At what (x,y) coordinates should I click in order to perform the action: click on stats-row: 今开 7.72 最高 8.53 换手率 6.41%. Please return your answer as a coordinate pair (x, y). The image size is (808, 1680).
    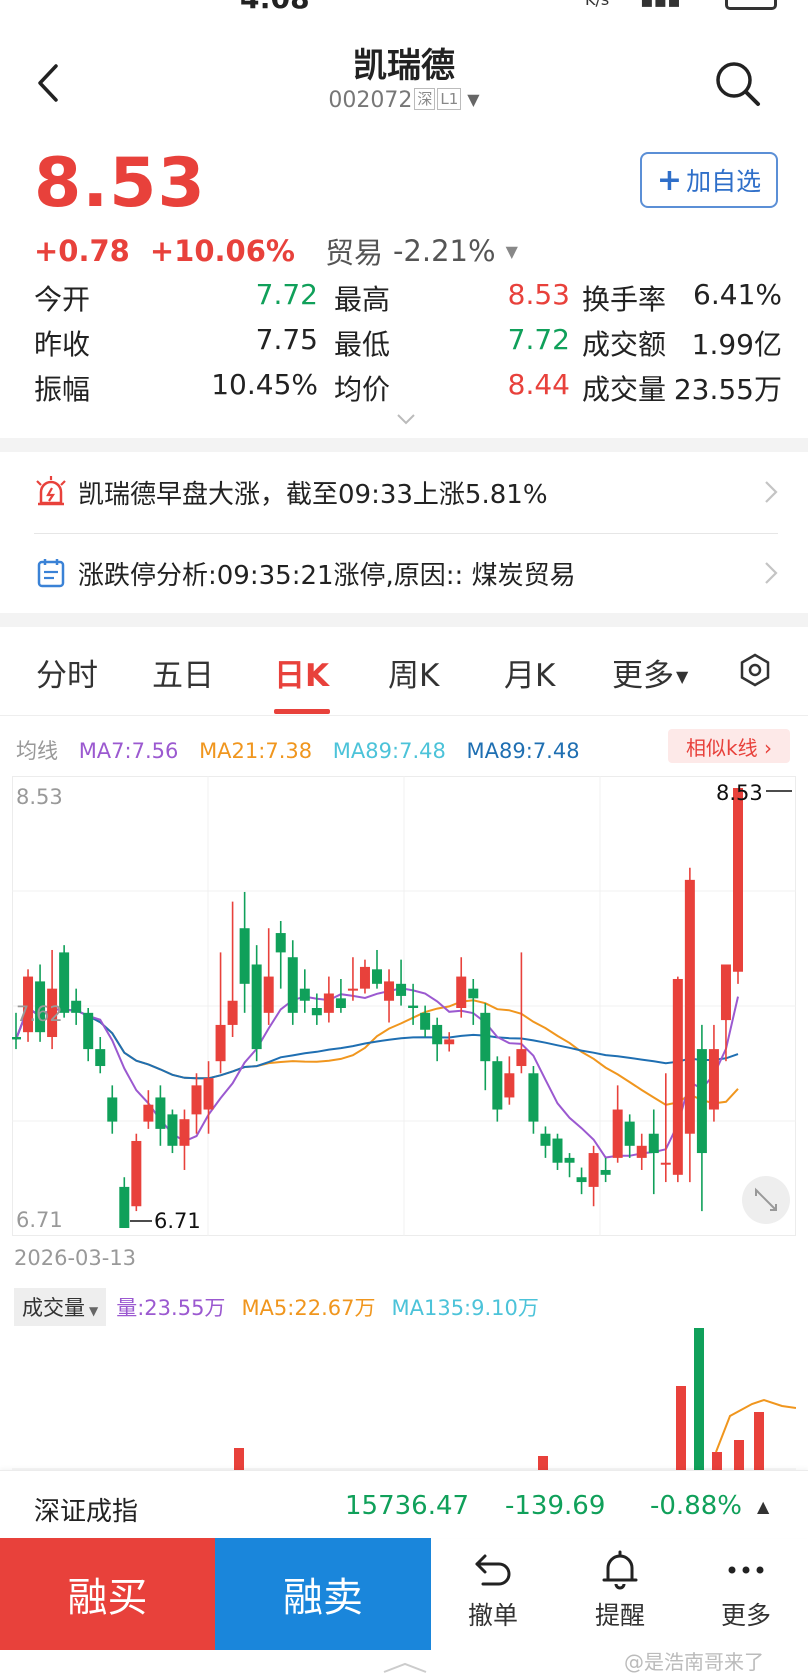
    Looking at the image, I should click on (408, 300).